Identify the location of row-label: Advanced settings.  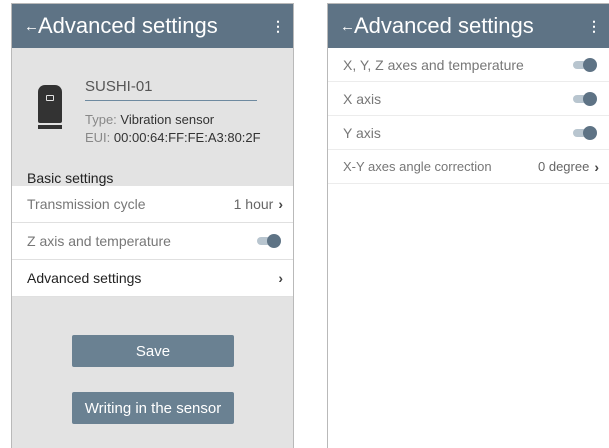
(84, 278).